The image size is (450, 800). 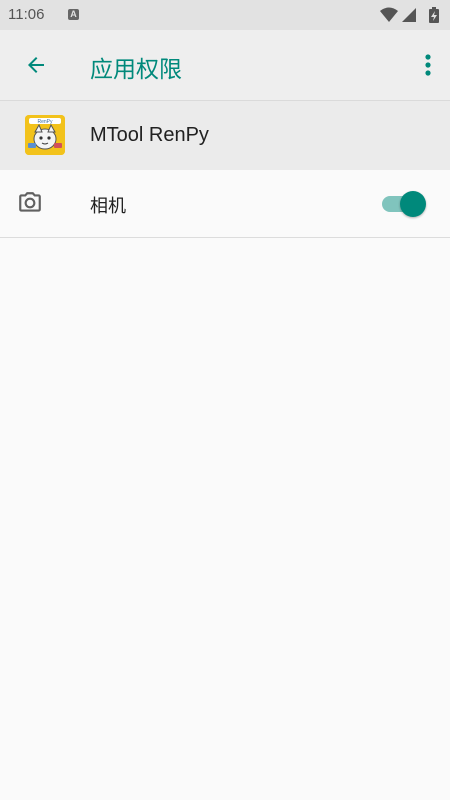 I want to click on status-time: 11:06, so click(x=26, y=14).